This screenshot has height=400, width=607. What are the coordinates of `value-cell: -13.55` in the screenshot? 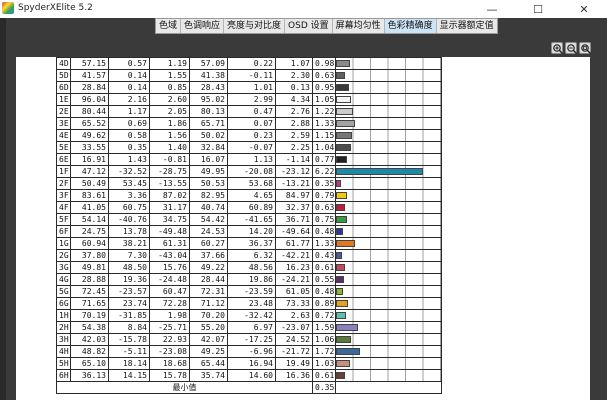 It's located at (169, 183).